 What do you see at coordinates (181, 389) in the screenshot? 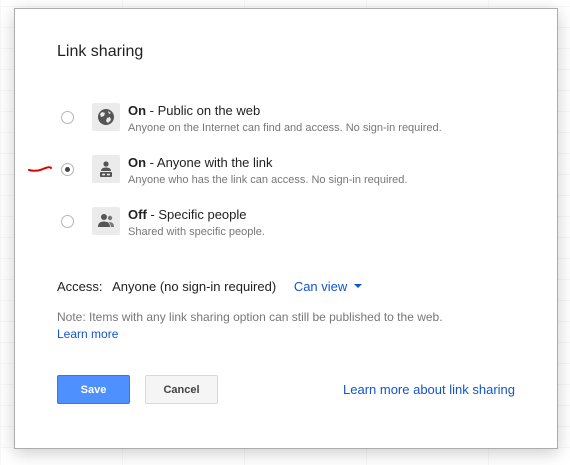
I see `cancel-button: Cancel` at bounding box center [181, 389].